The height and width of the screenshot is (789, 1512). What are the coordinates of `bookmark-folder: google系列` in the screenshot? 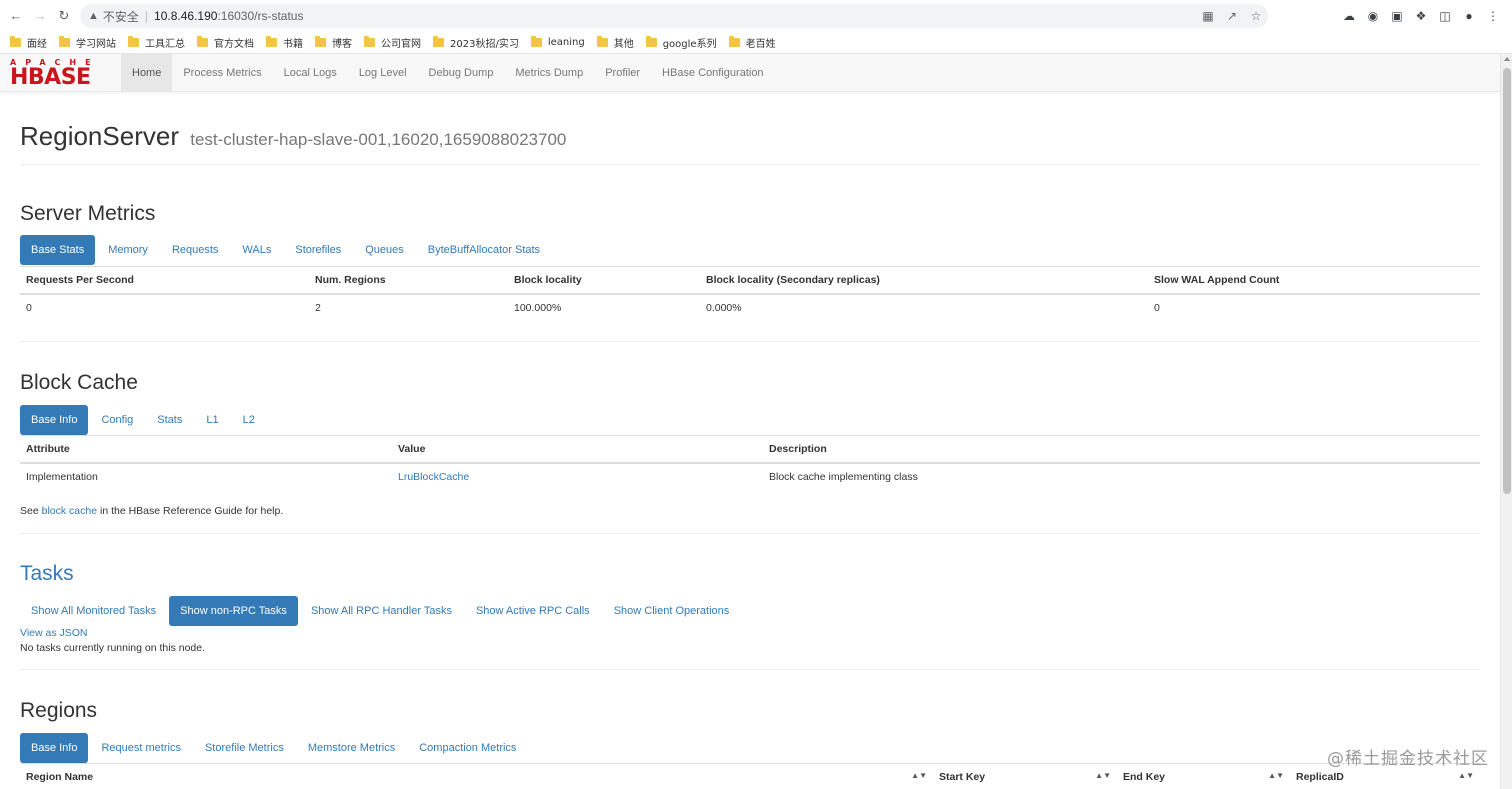 It's located at (681, 42).